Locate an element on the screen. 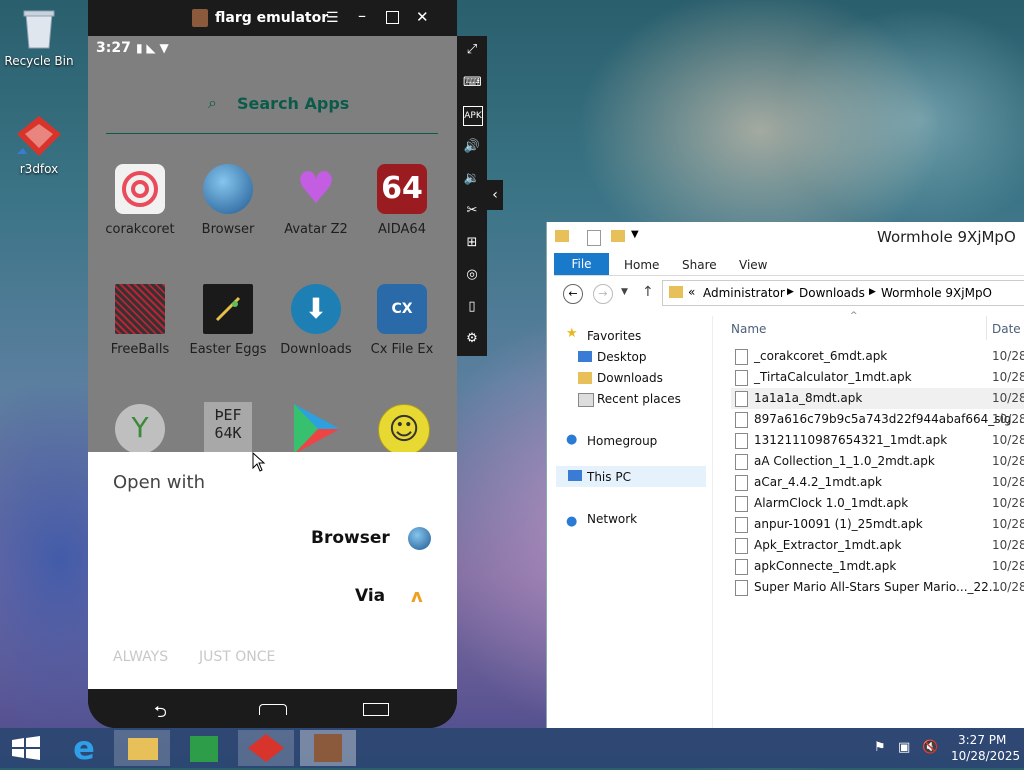  app-partial-1-icon: Y is located at coordinates (140, 429).